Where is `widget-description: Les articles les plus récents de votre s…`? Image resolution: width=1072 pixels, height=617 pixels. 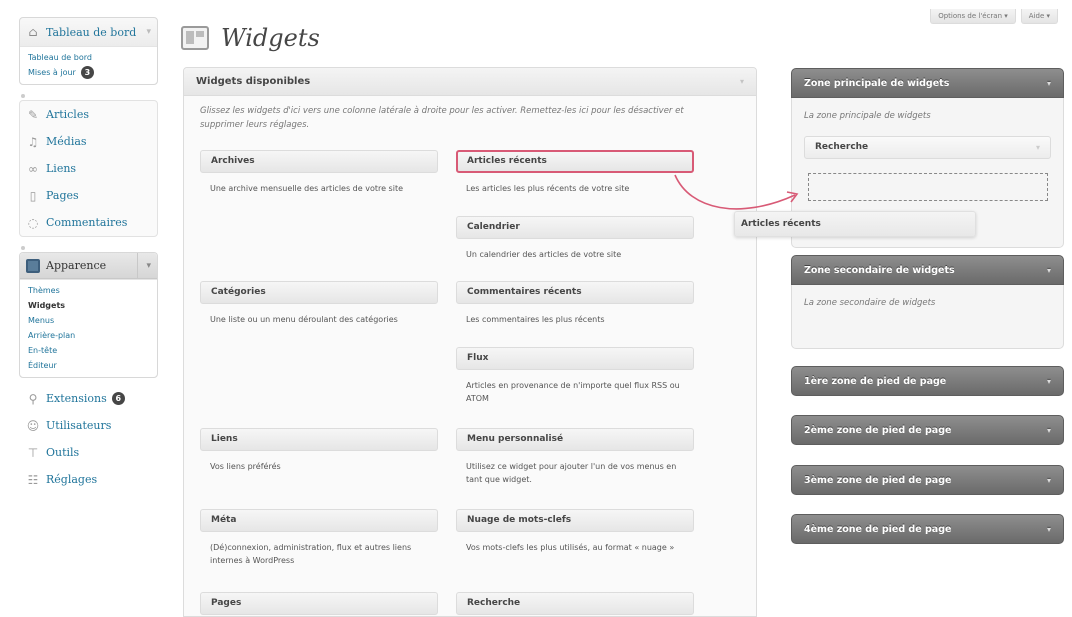
widget-description: Les articles les plus récents de votre s… is located at coordinates (548, 188).